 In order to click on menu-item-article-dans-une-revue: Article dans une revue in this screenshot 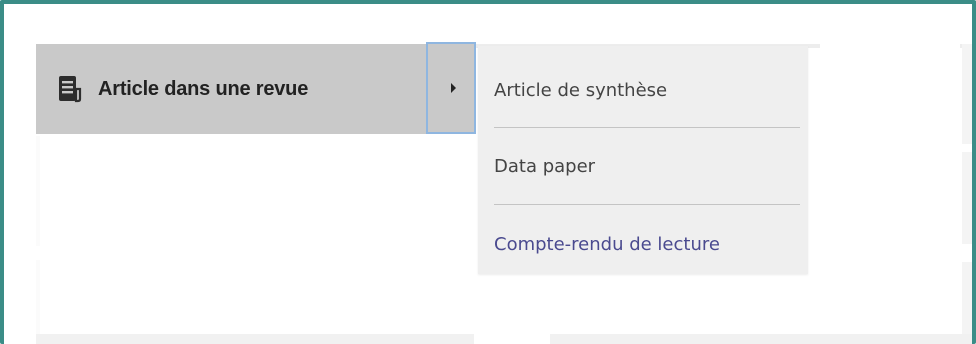, I will do `click(231, 89)`.